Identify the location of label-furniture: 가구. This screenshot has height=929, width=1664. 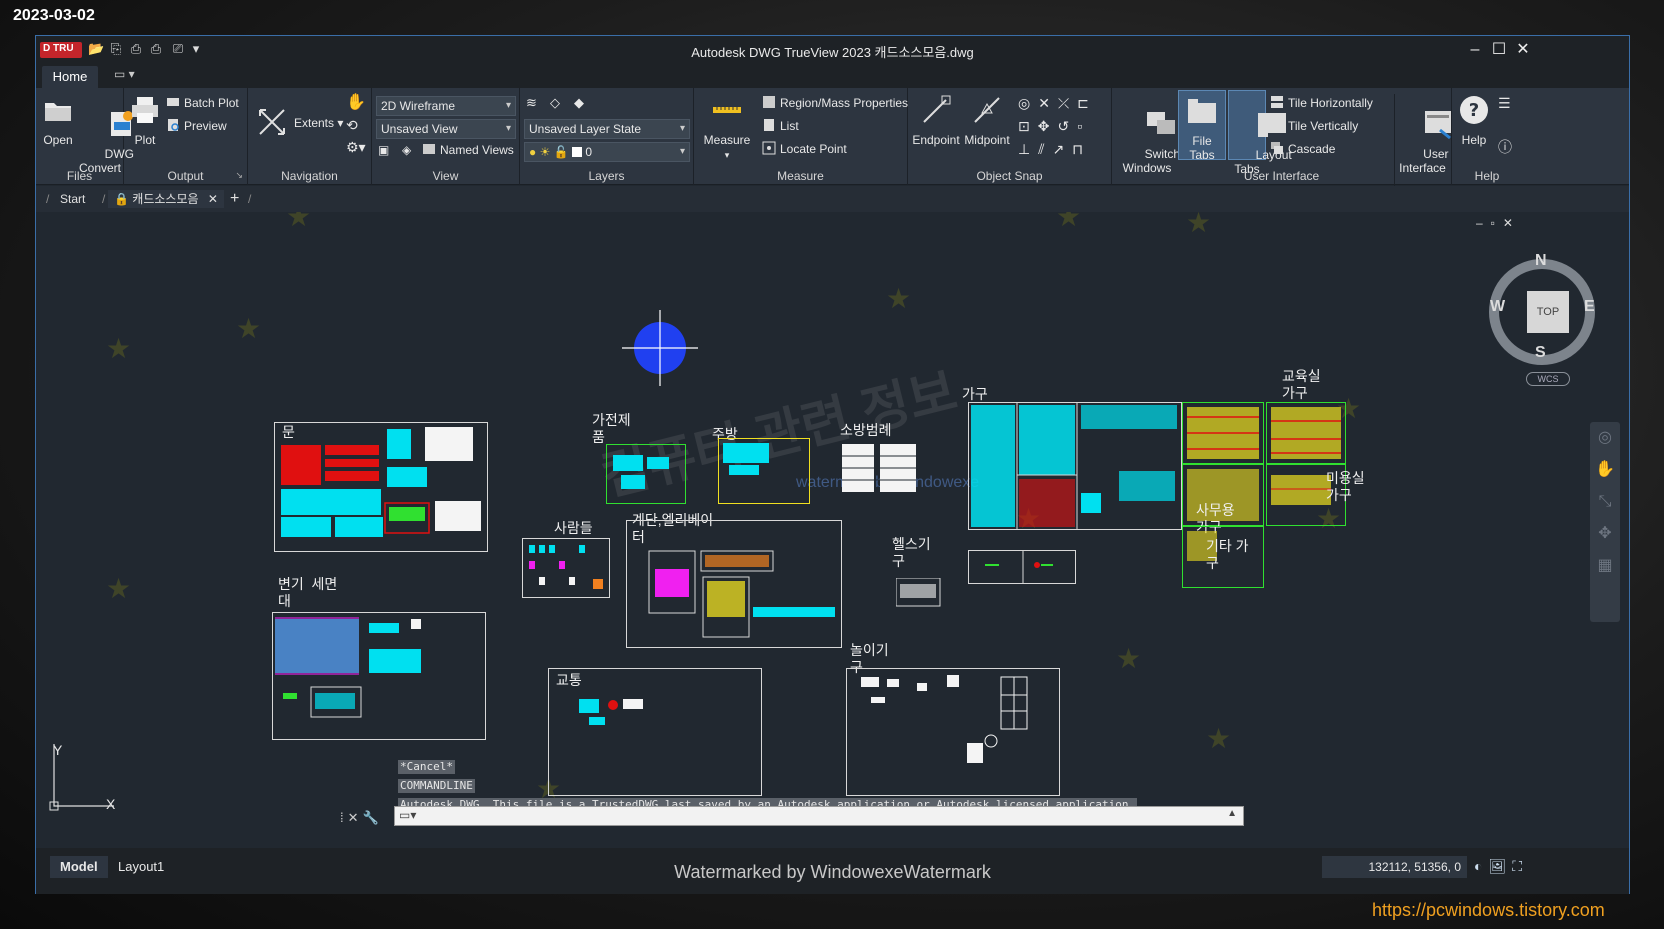
(975, 394).